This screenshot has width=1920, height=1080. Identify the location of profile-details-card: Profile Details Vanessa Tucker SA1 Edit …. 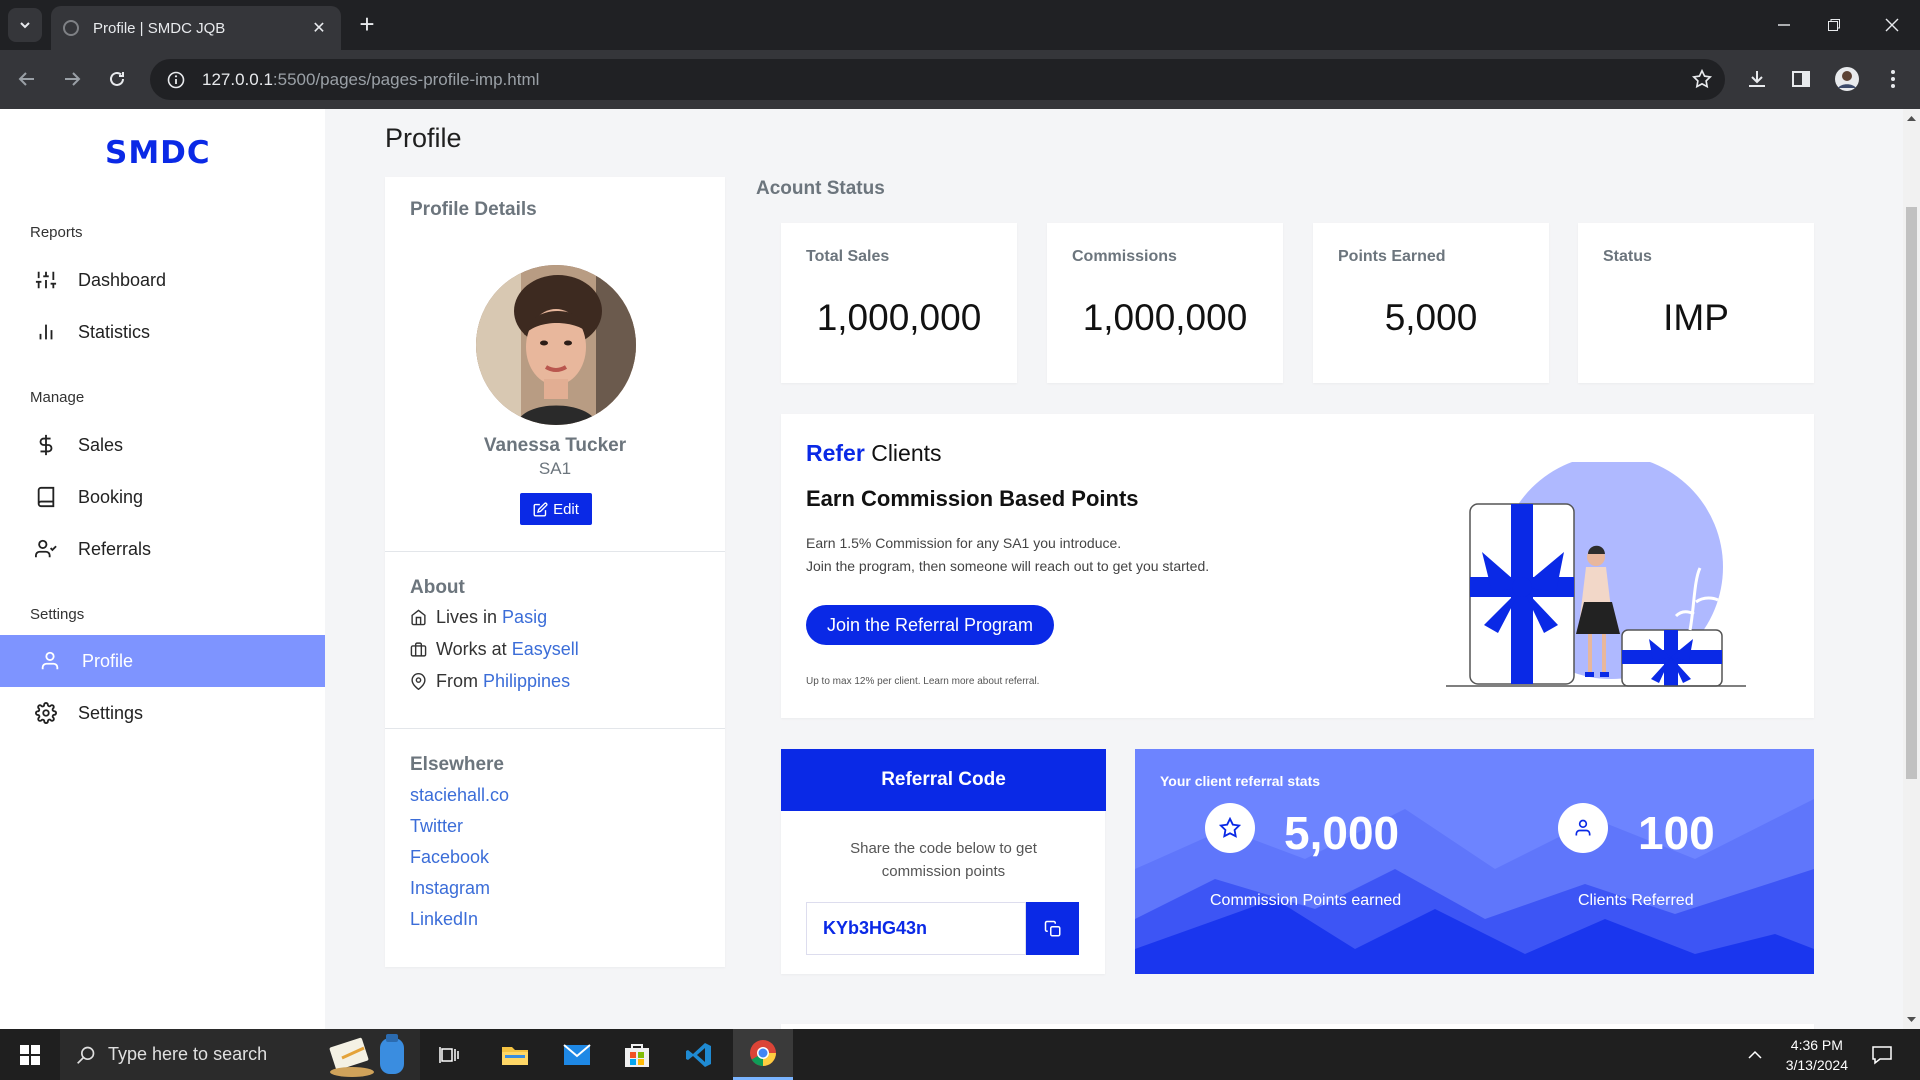
(555, 572).